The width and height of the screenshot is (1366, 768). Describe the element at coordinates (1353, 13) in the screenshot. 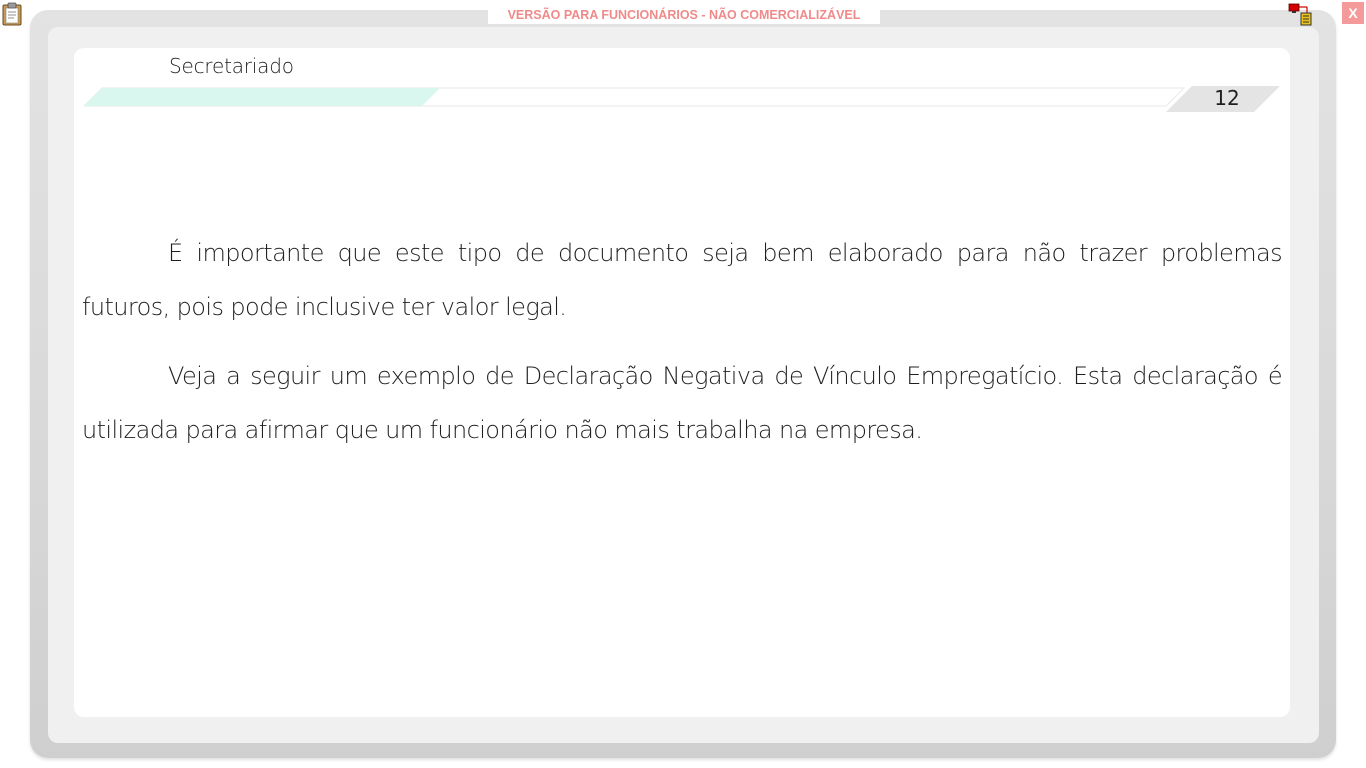

I see `close-button: X` at that location.